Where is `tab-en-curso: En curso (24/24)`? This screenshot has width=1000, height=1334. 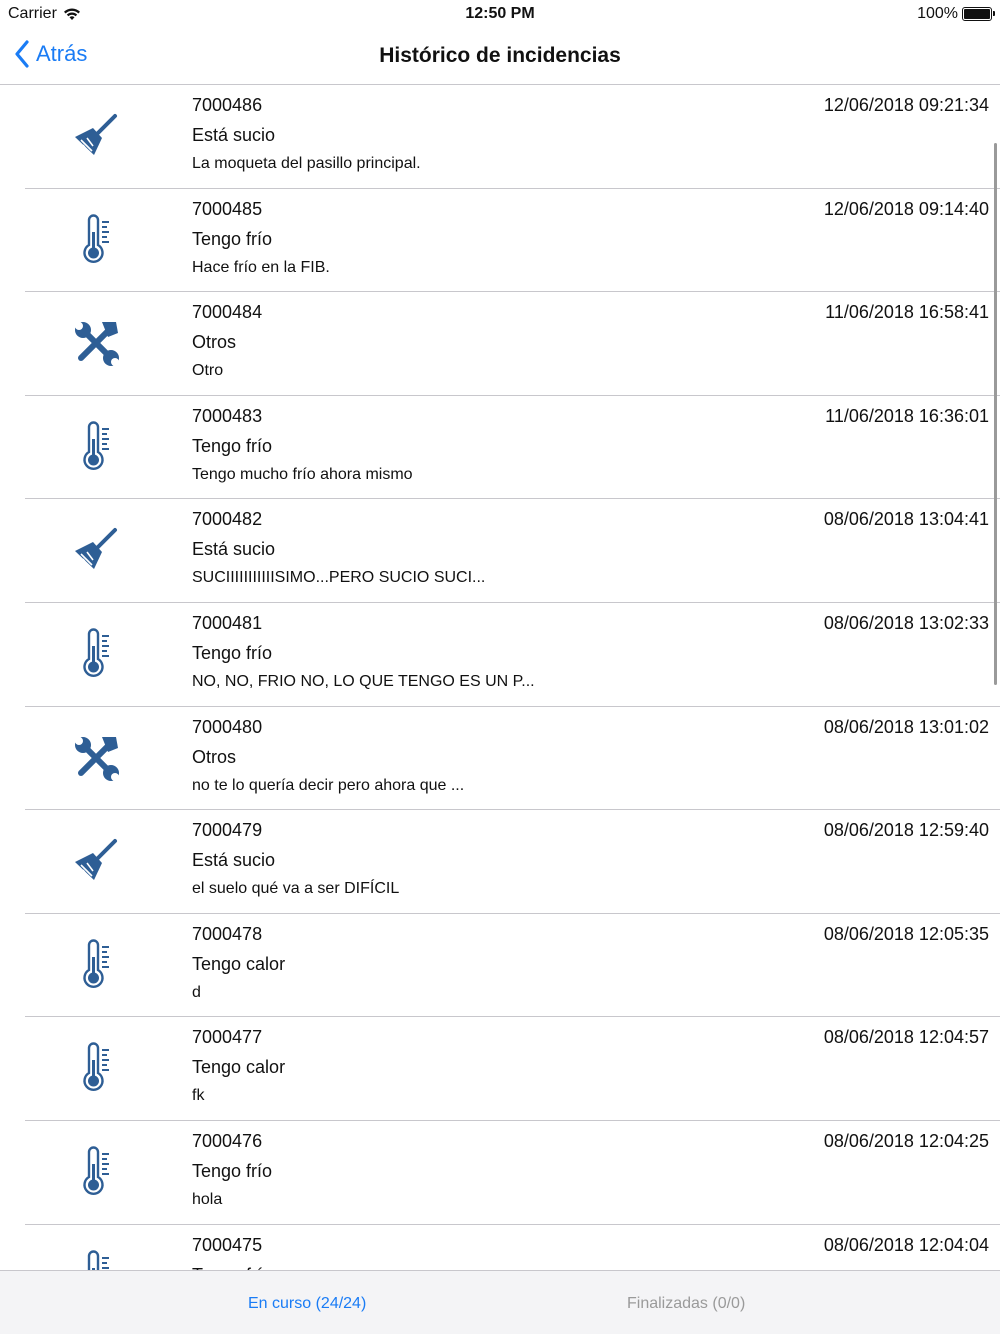
tab-en-curso: En curso (24/24) is located at coordinates (307, 1304).